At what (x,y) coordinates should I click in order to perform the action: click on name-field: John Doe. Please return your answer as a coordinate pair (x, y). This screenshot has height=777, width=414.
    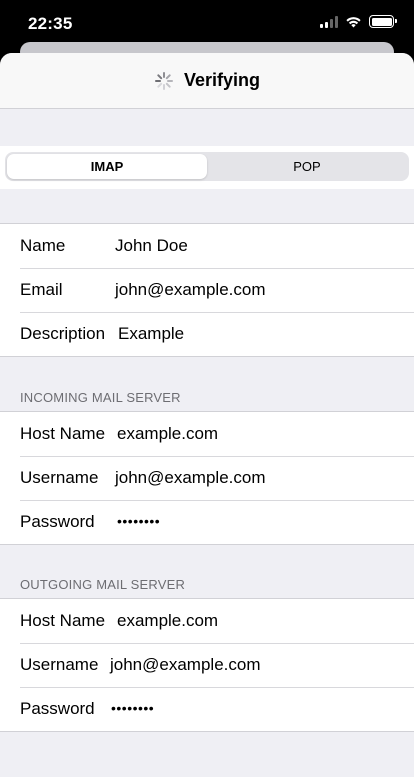
    Looking at the image, I should click on (151, 246).